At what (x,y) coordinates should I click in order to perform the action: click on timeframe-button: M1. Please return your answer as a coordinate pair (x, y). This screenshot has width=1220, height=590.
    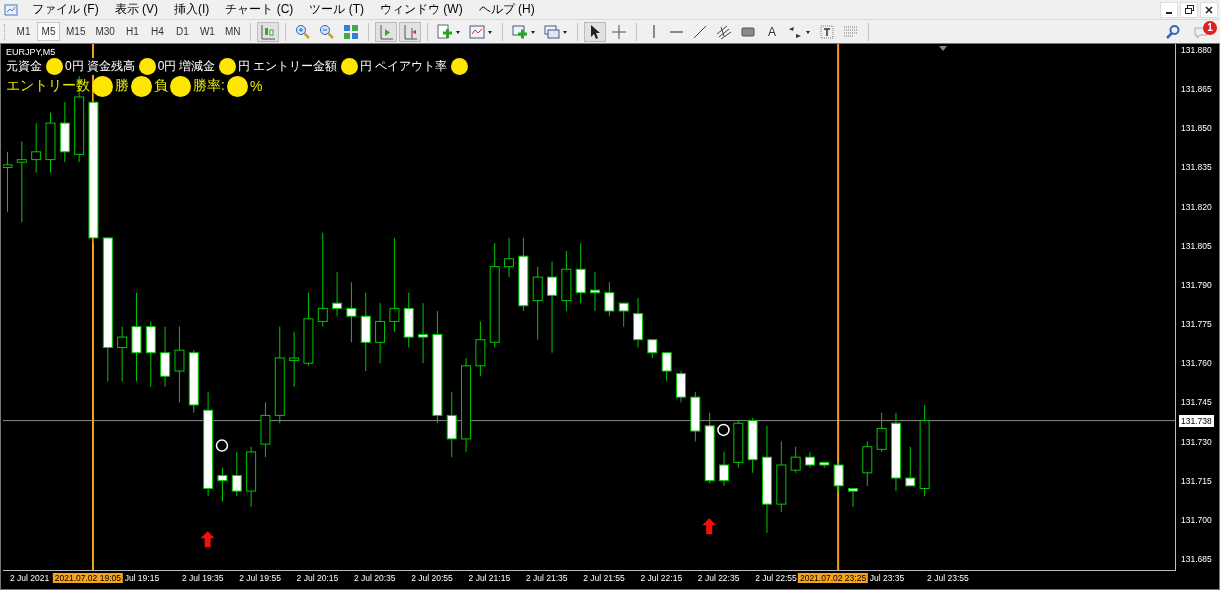
    Looking at the image, I should click on (23, 31).